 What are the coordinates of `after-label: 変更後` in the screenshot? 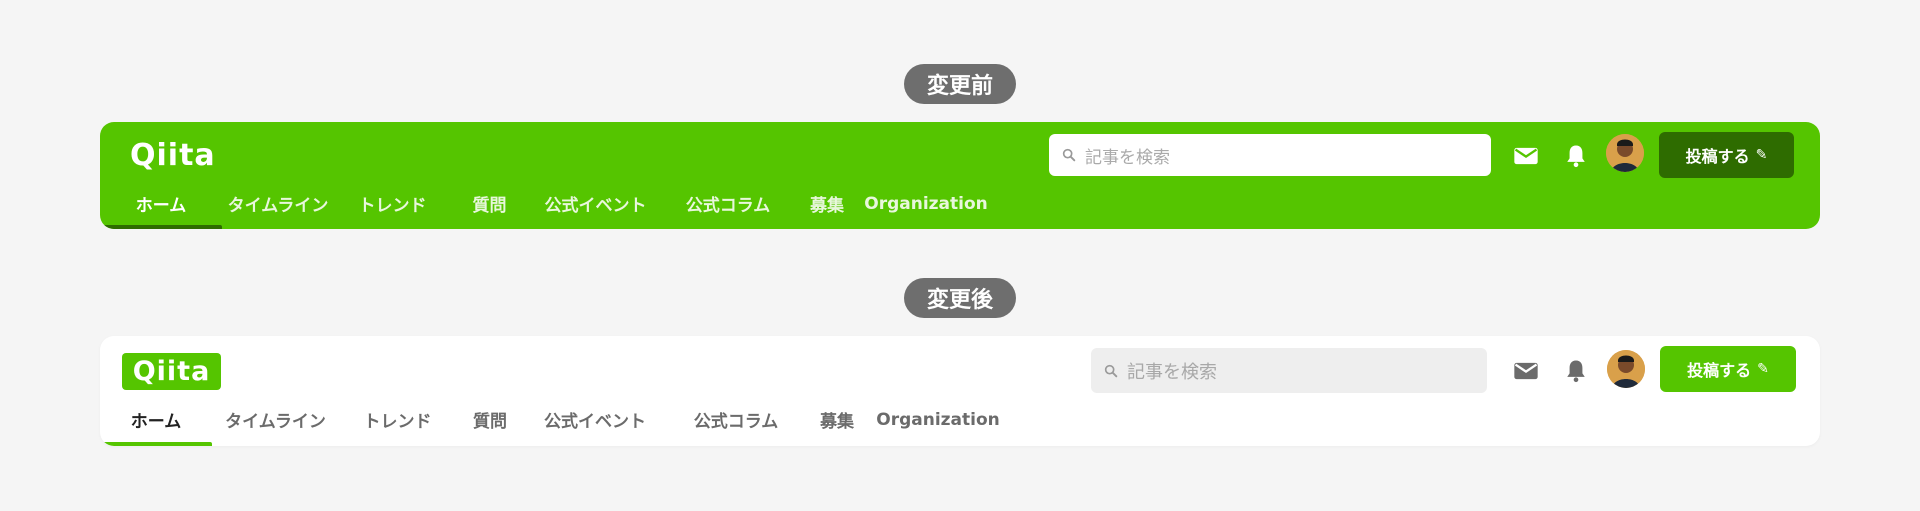 It's located at (960, 298).